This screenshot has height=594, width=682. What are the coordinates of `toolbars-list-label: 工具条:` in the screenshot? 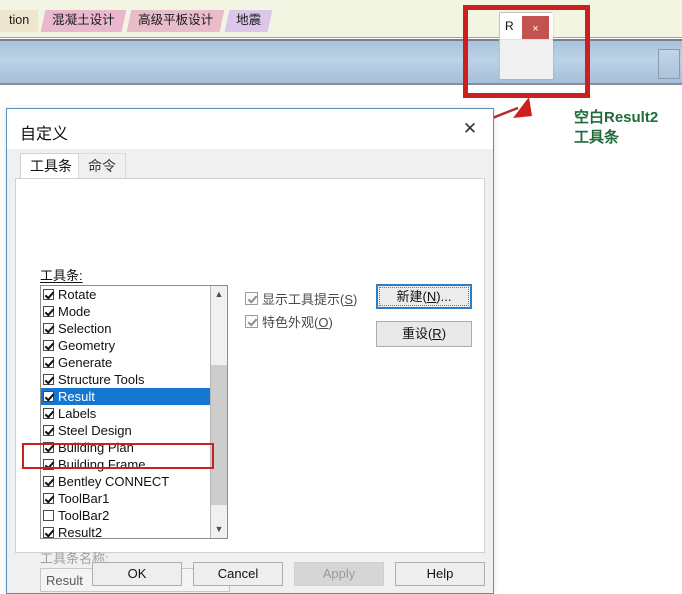 It's located at (61, 274).